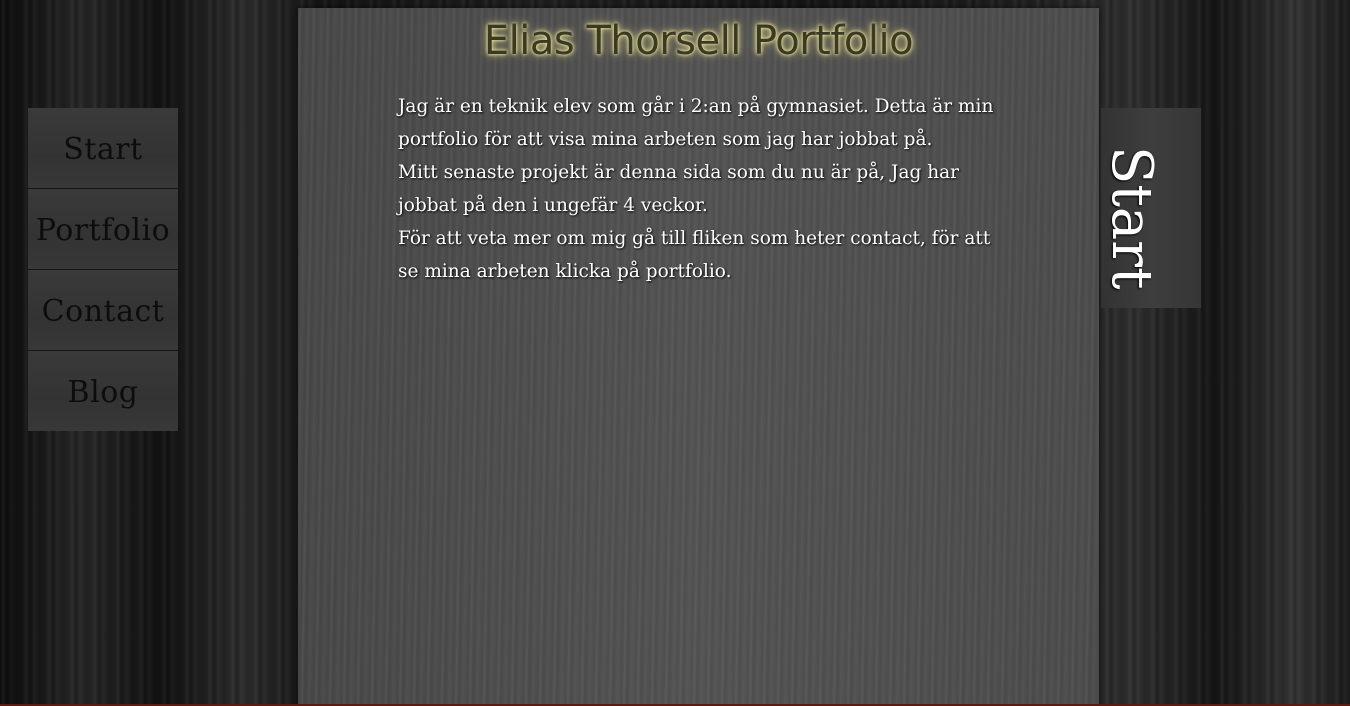 This screenshot has height=706, width=1350. Describe the element at coordinates (698, 41) in the screenshot. I see `page-title: Elias Thorsell Portfolio` at that location.